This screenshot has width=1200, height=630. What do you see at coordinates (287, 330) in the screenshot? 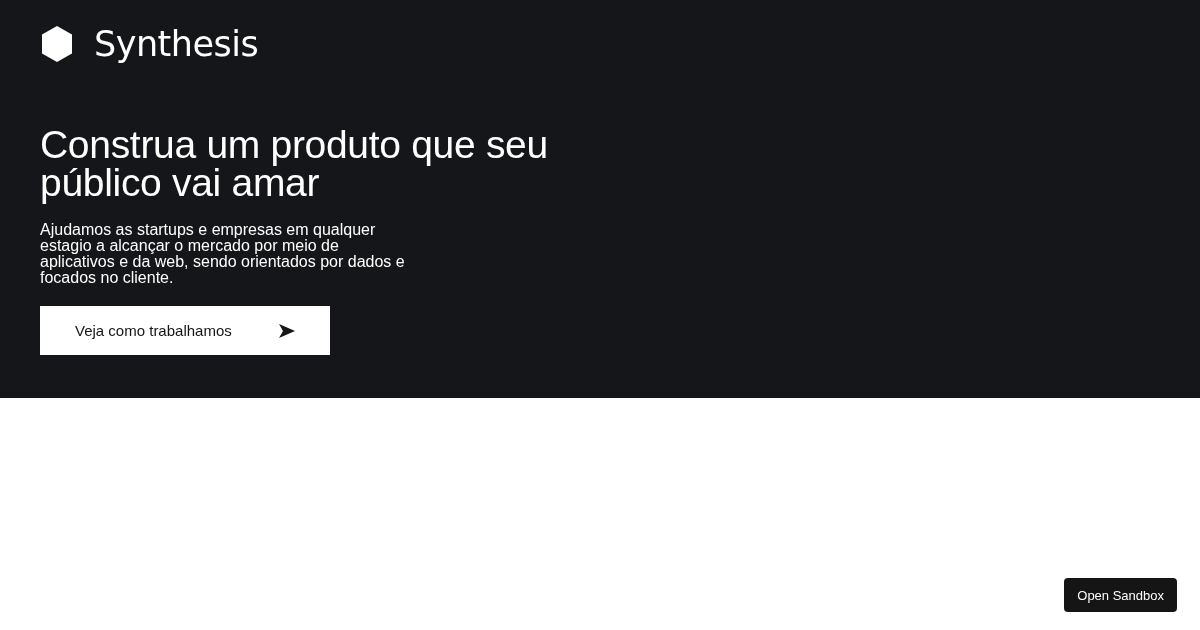
I see `arrow-icon` at bounding box center [287, 330].